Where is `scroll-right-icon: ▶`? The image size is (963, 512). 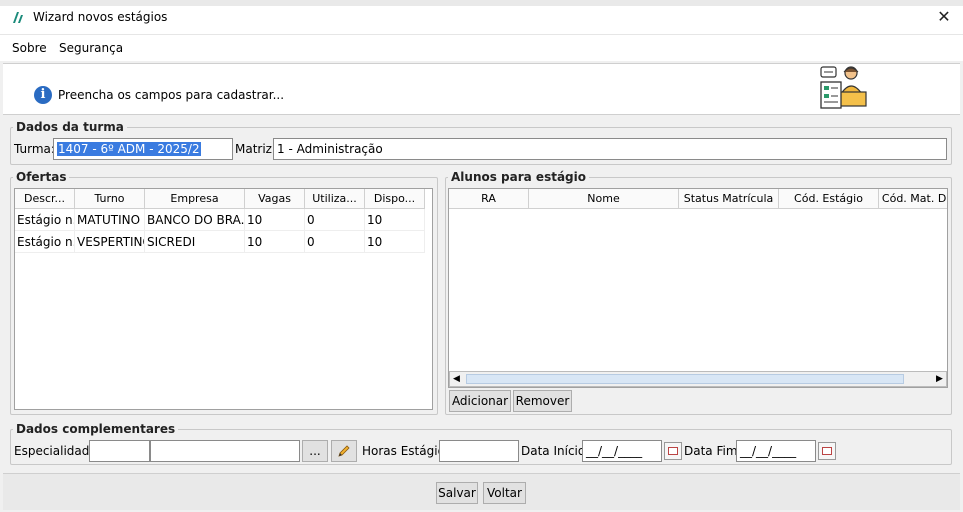 scroll-right-icon: ▶ is located at coordinates (939, 379).